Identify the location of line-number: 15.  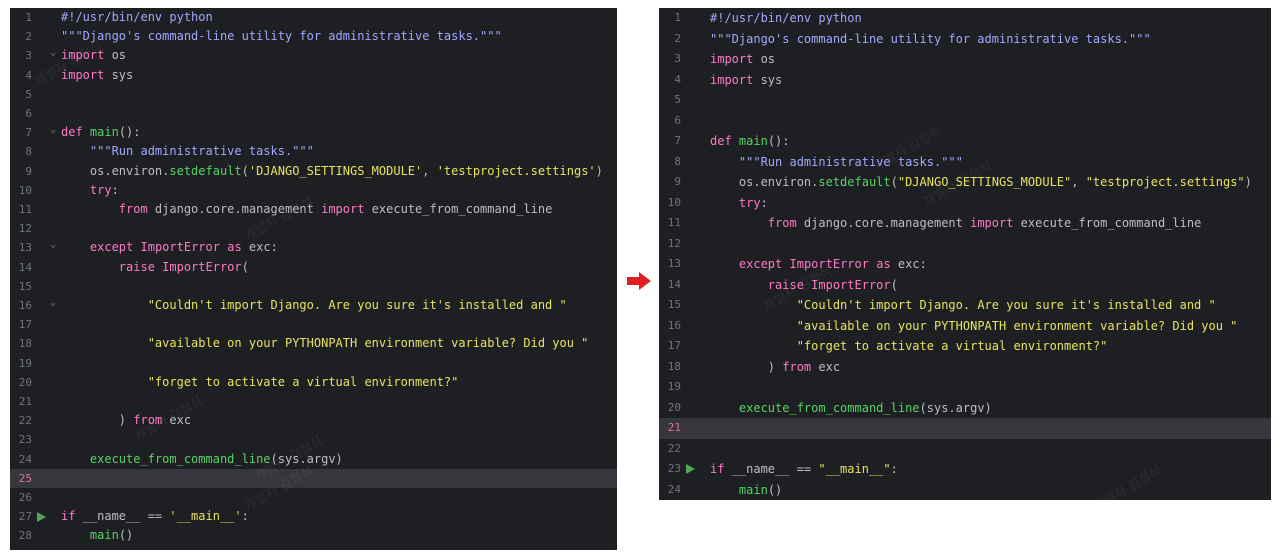
(674, 304).